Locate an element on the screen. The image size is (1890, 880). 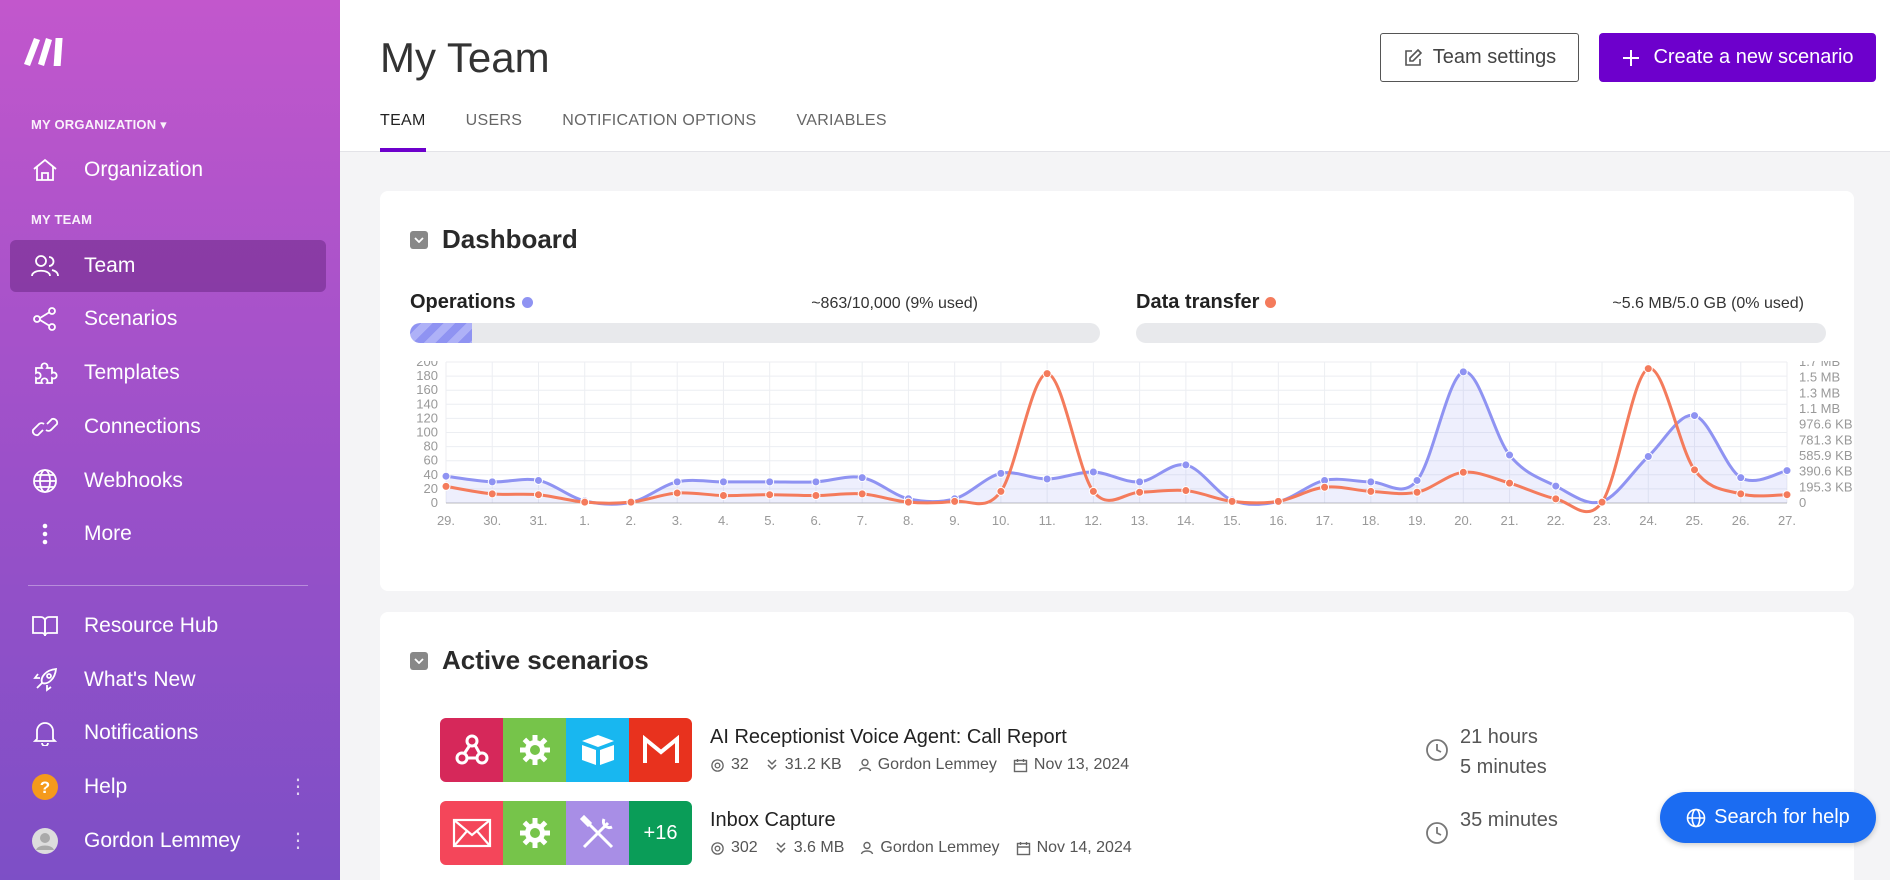
org-section-label: MY ORGANIZATION ▾ is located at coordinates (99, 125).